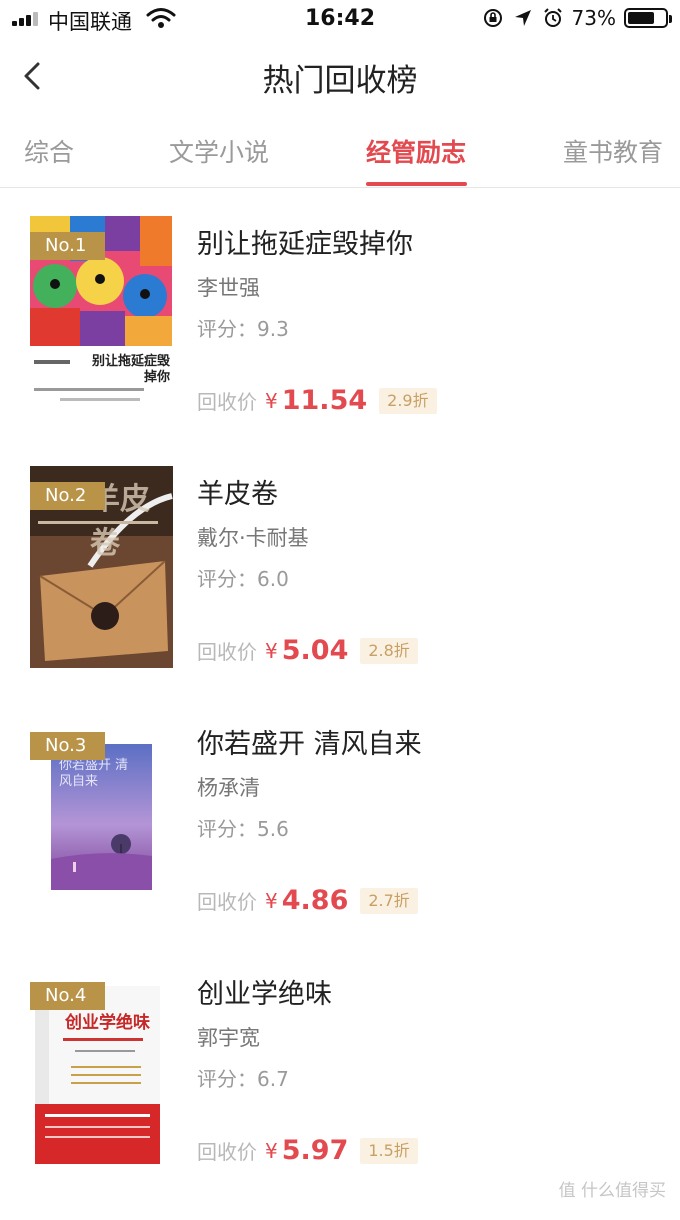 The width and height of the screenshot is (680, 1220). I want to click on cover-title: 你若盛开 清风自来, so click(94, 773).